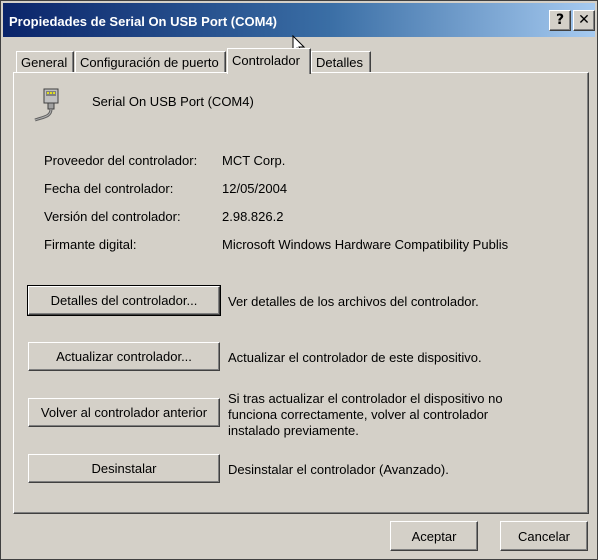  I want to click on tab-details-label: Detalles, so click(339, 62).